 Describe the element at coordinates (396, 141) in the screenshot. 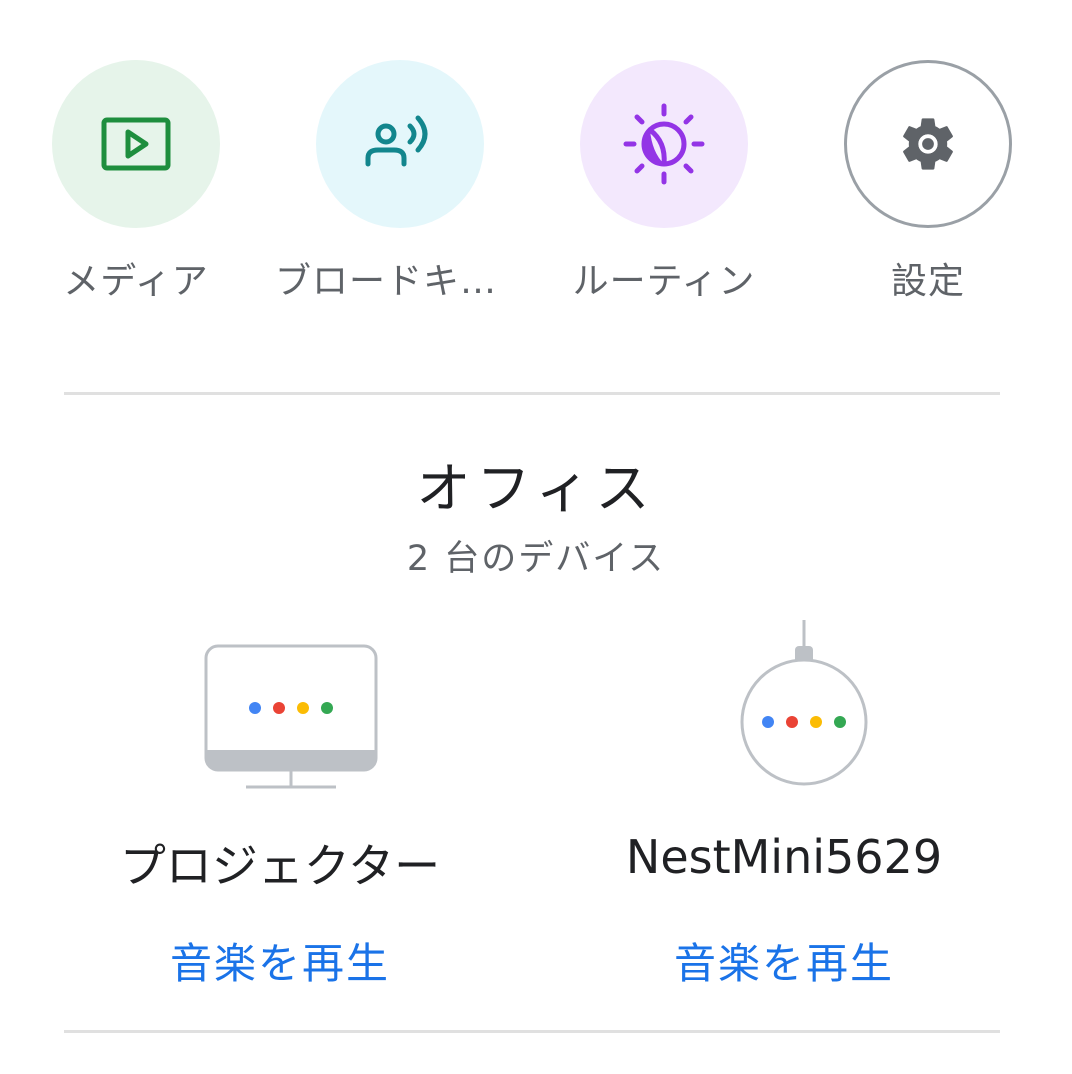

I see `broadcast-icon` at that location.